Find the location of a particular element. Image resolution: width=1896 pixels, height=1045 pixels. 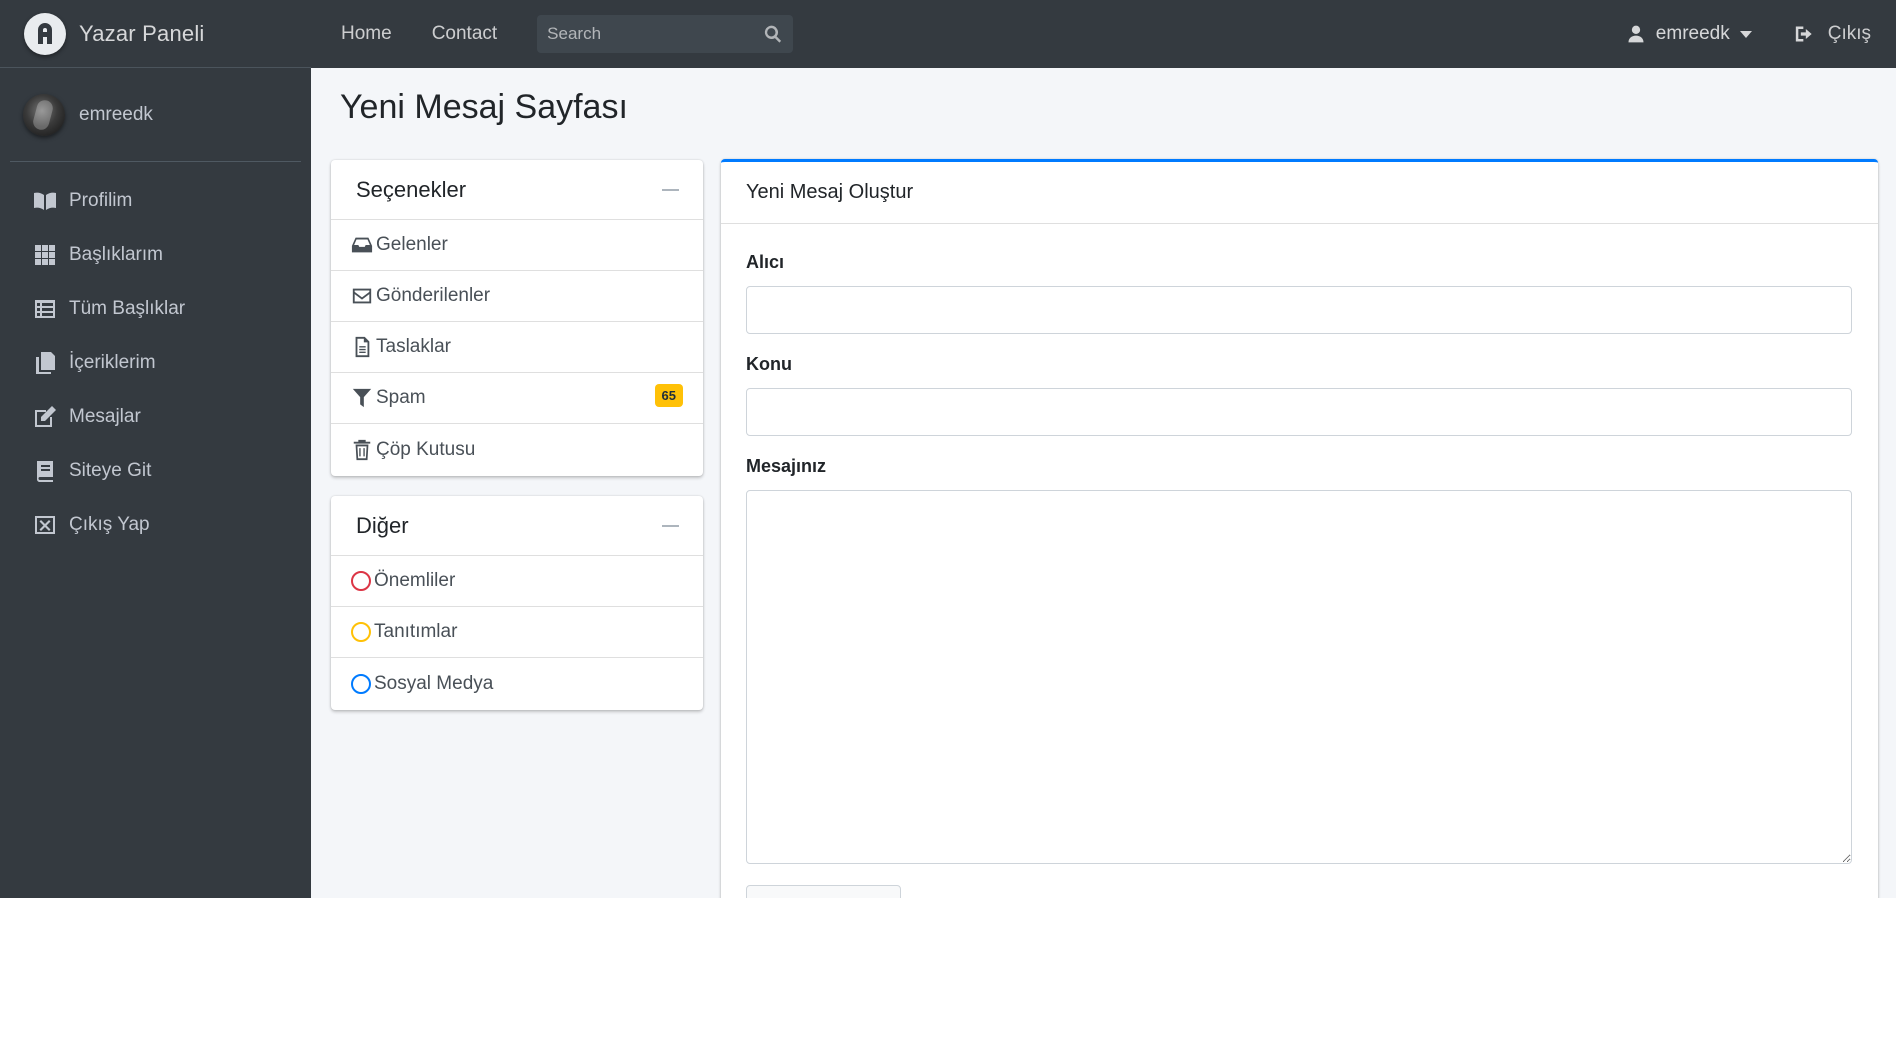

logo-icon is located at coordinates (45, 33).